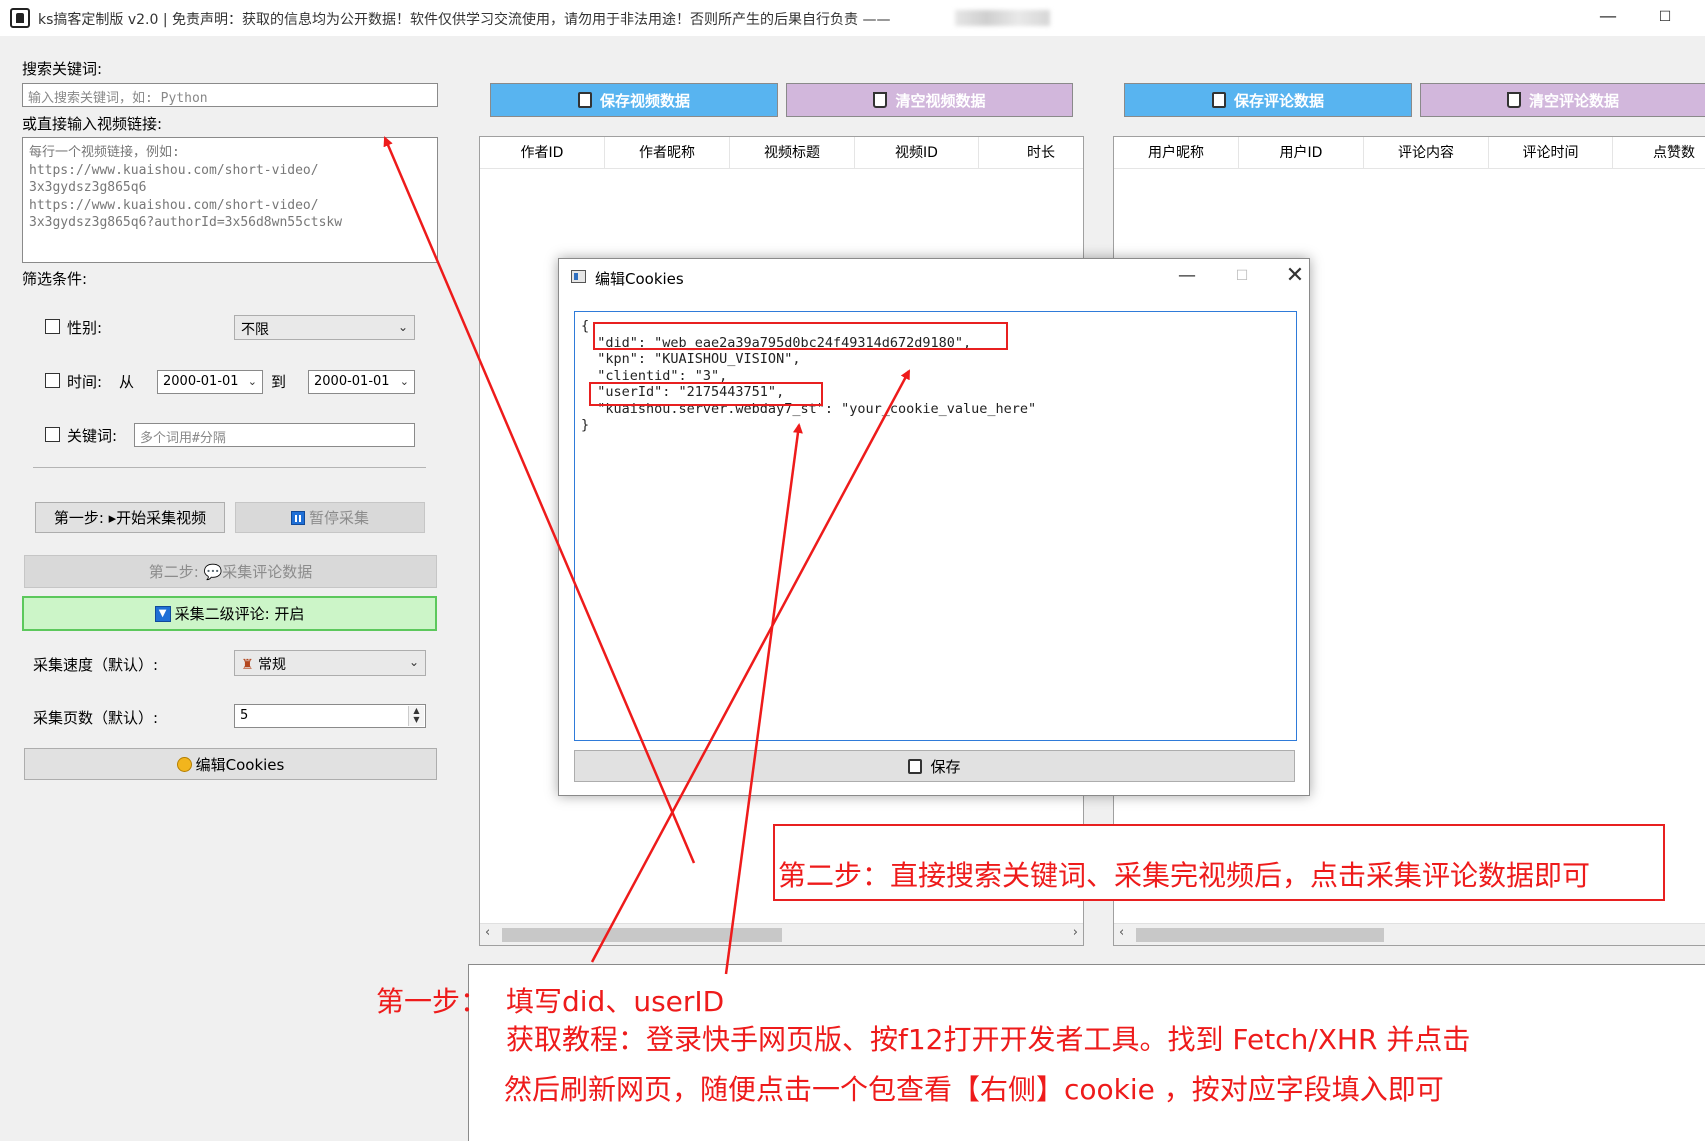  What do you see at coordinates (539, 500) in the screenshot?
I see `arrow-to-search-input` at bounding box center [539, 500].